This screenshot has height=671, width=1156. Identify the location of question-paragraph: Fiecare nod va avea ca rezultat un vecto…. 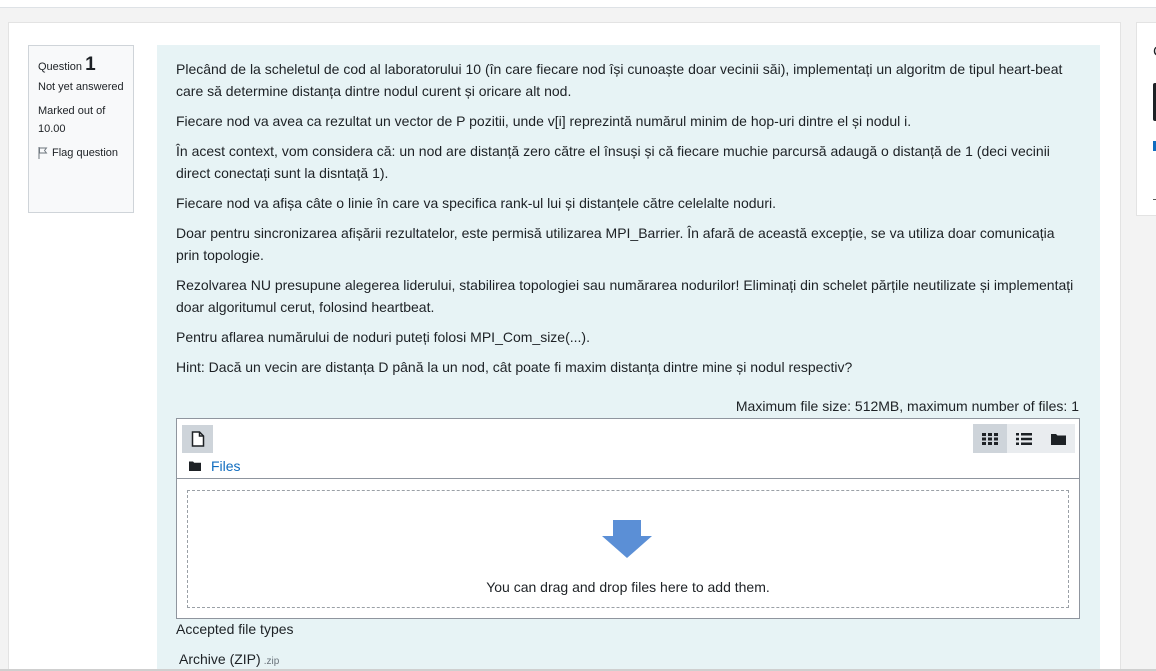
(544, 121).